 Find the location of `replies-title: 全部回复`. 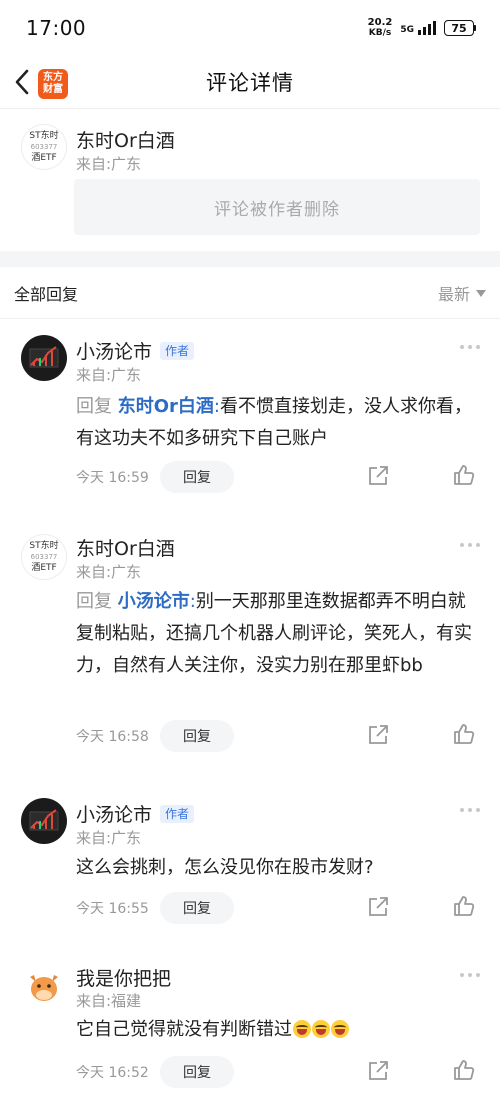

replies-title: 全部回复 is located at coordinates (46, 294).